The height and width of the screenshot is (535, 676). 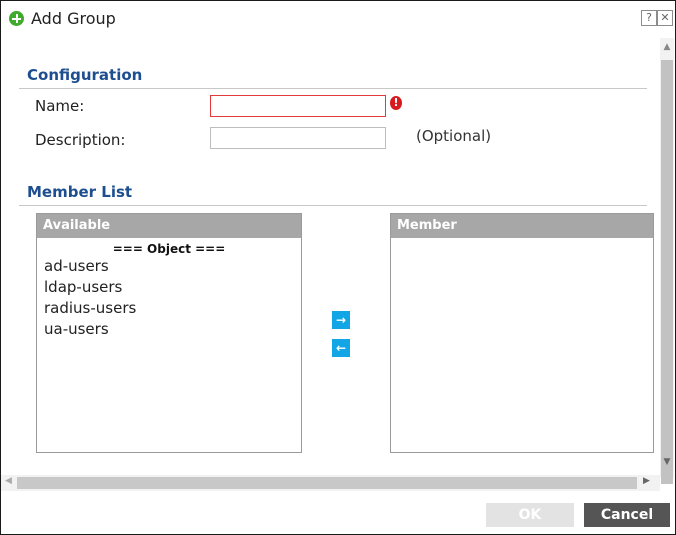 I want to click on list-item-ad-users: ad-users, so click(x=169, y=266).